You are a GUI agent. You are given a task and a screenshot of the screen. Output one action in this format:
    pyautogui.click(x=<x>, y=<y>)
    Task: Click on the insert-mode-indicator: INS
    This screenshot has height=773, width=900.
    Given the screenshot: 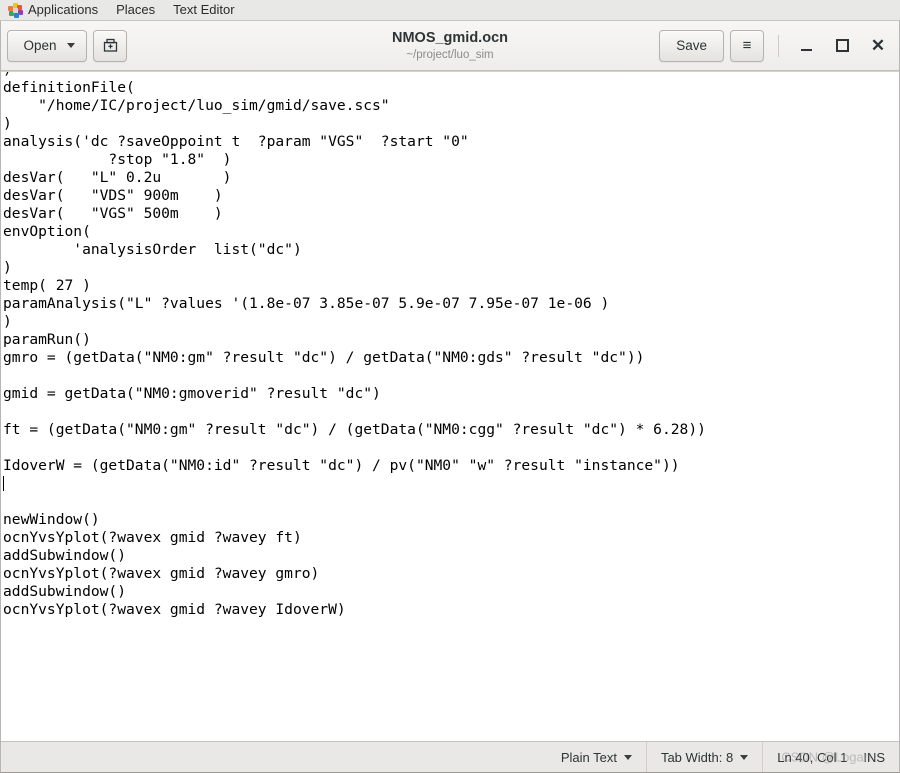 What is the action you would take?
    pyautogui.click(x=874, y=757)
    